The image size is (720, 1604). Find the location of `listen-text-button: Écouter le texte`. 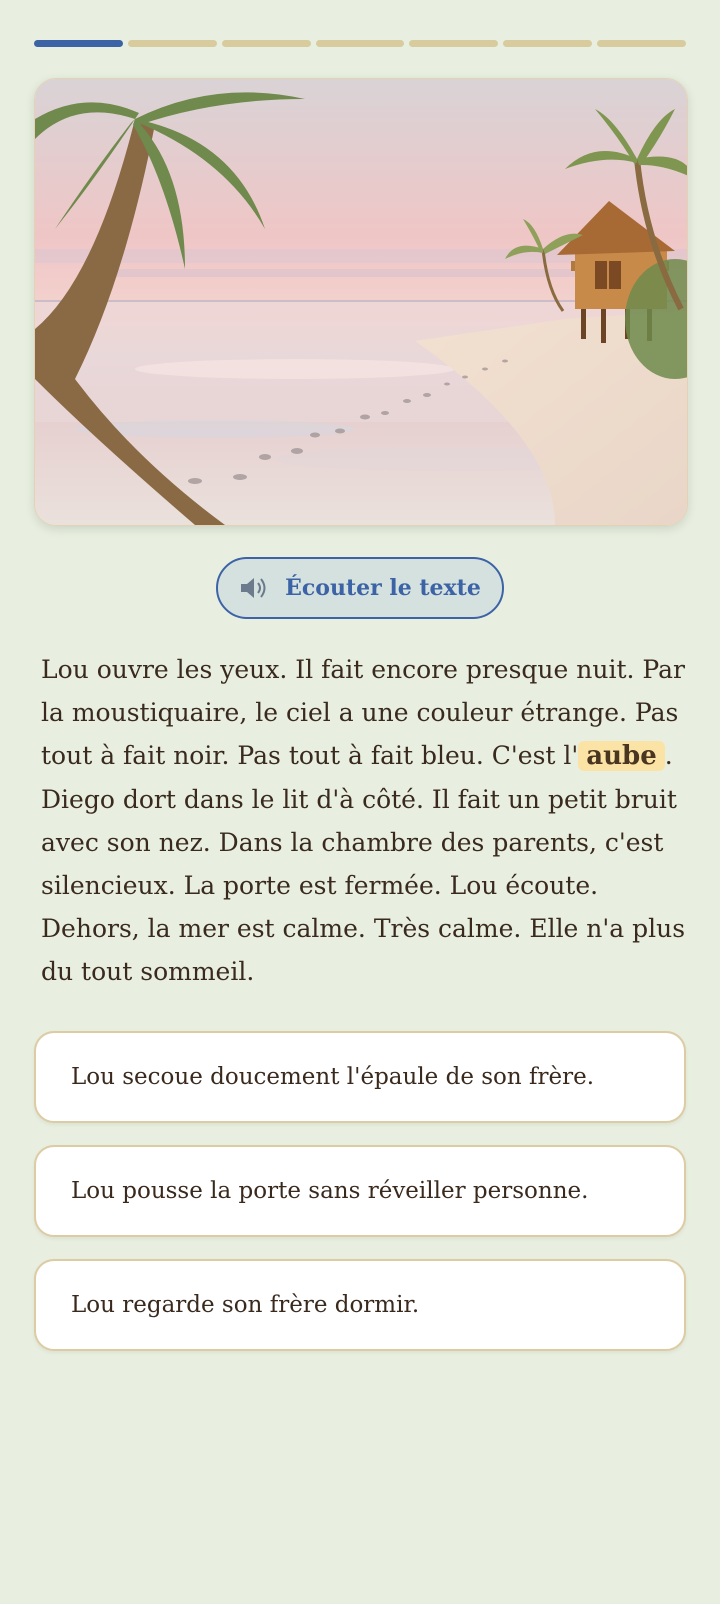

listen-text-button: Écouter le texte is located at coordinates (360, 588).